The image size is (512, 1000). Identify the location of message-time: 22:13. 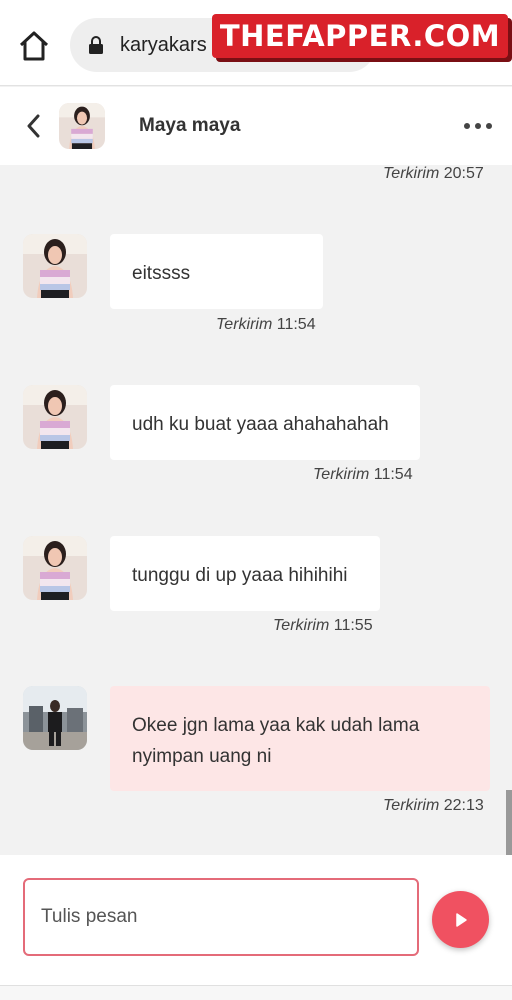
(463, 805).